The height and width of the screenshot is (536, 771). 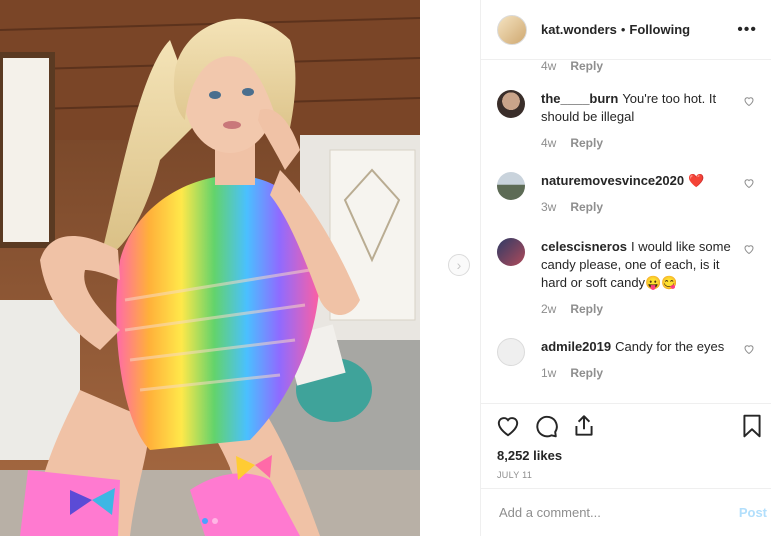 What do you see at coordinates (512, 29) in the screenshot?
I see `author-avatar` at bounding box center [512, 29].